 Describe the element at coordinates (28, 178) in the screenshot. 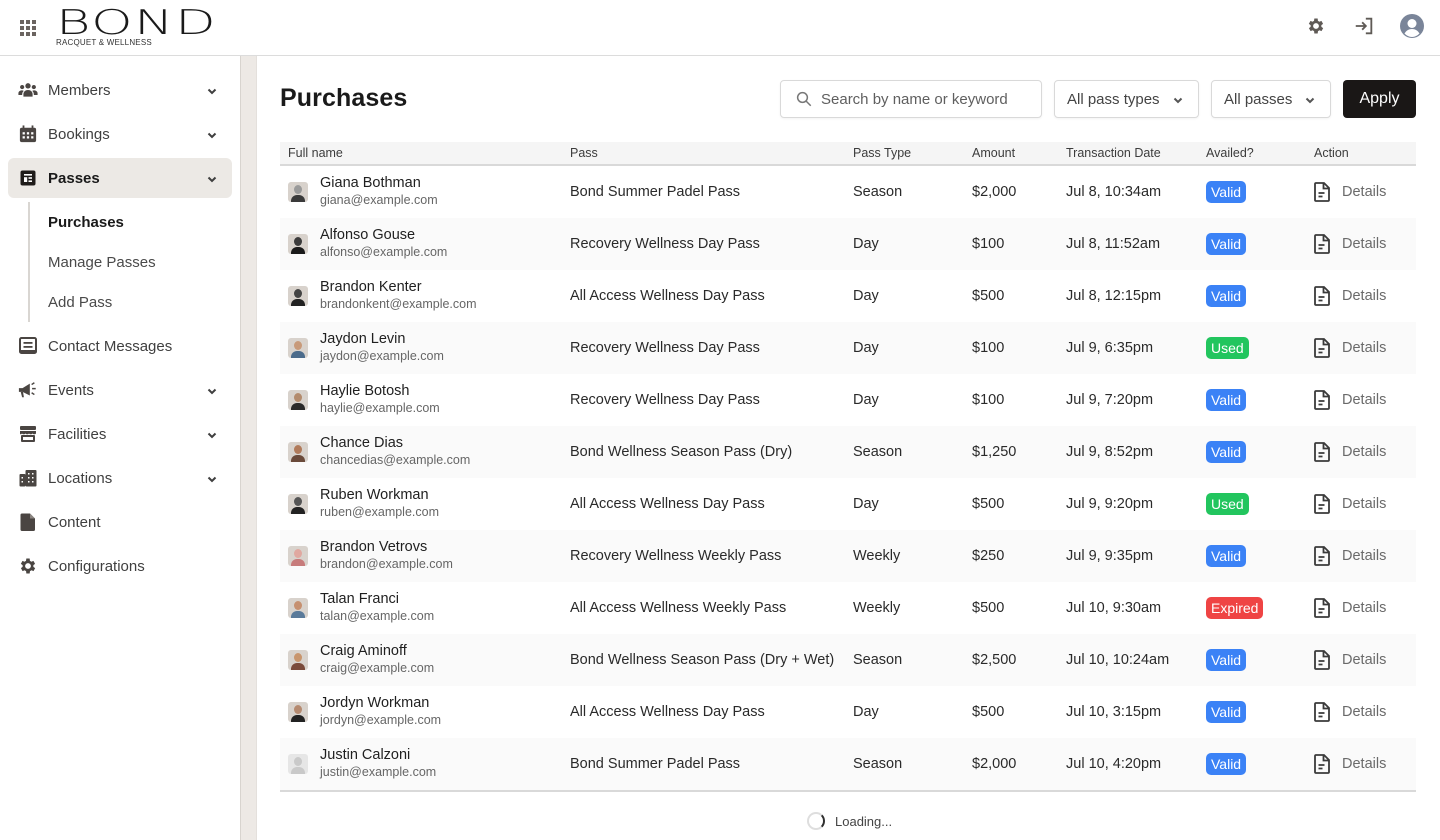

I see `pass-icon` at that location.